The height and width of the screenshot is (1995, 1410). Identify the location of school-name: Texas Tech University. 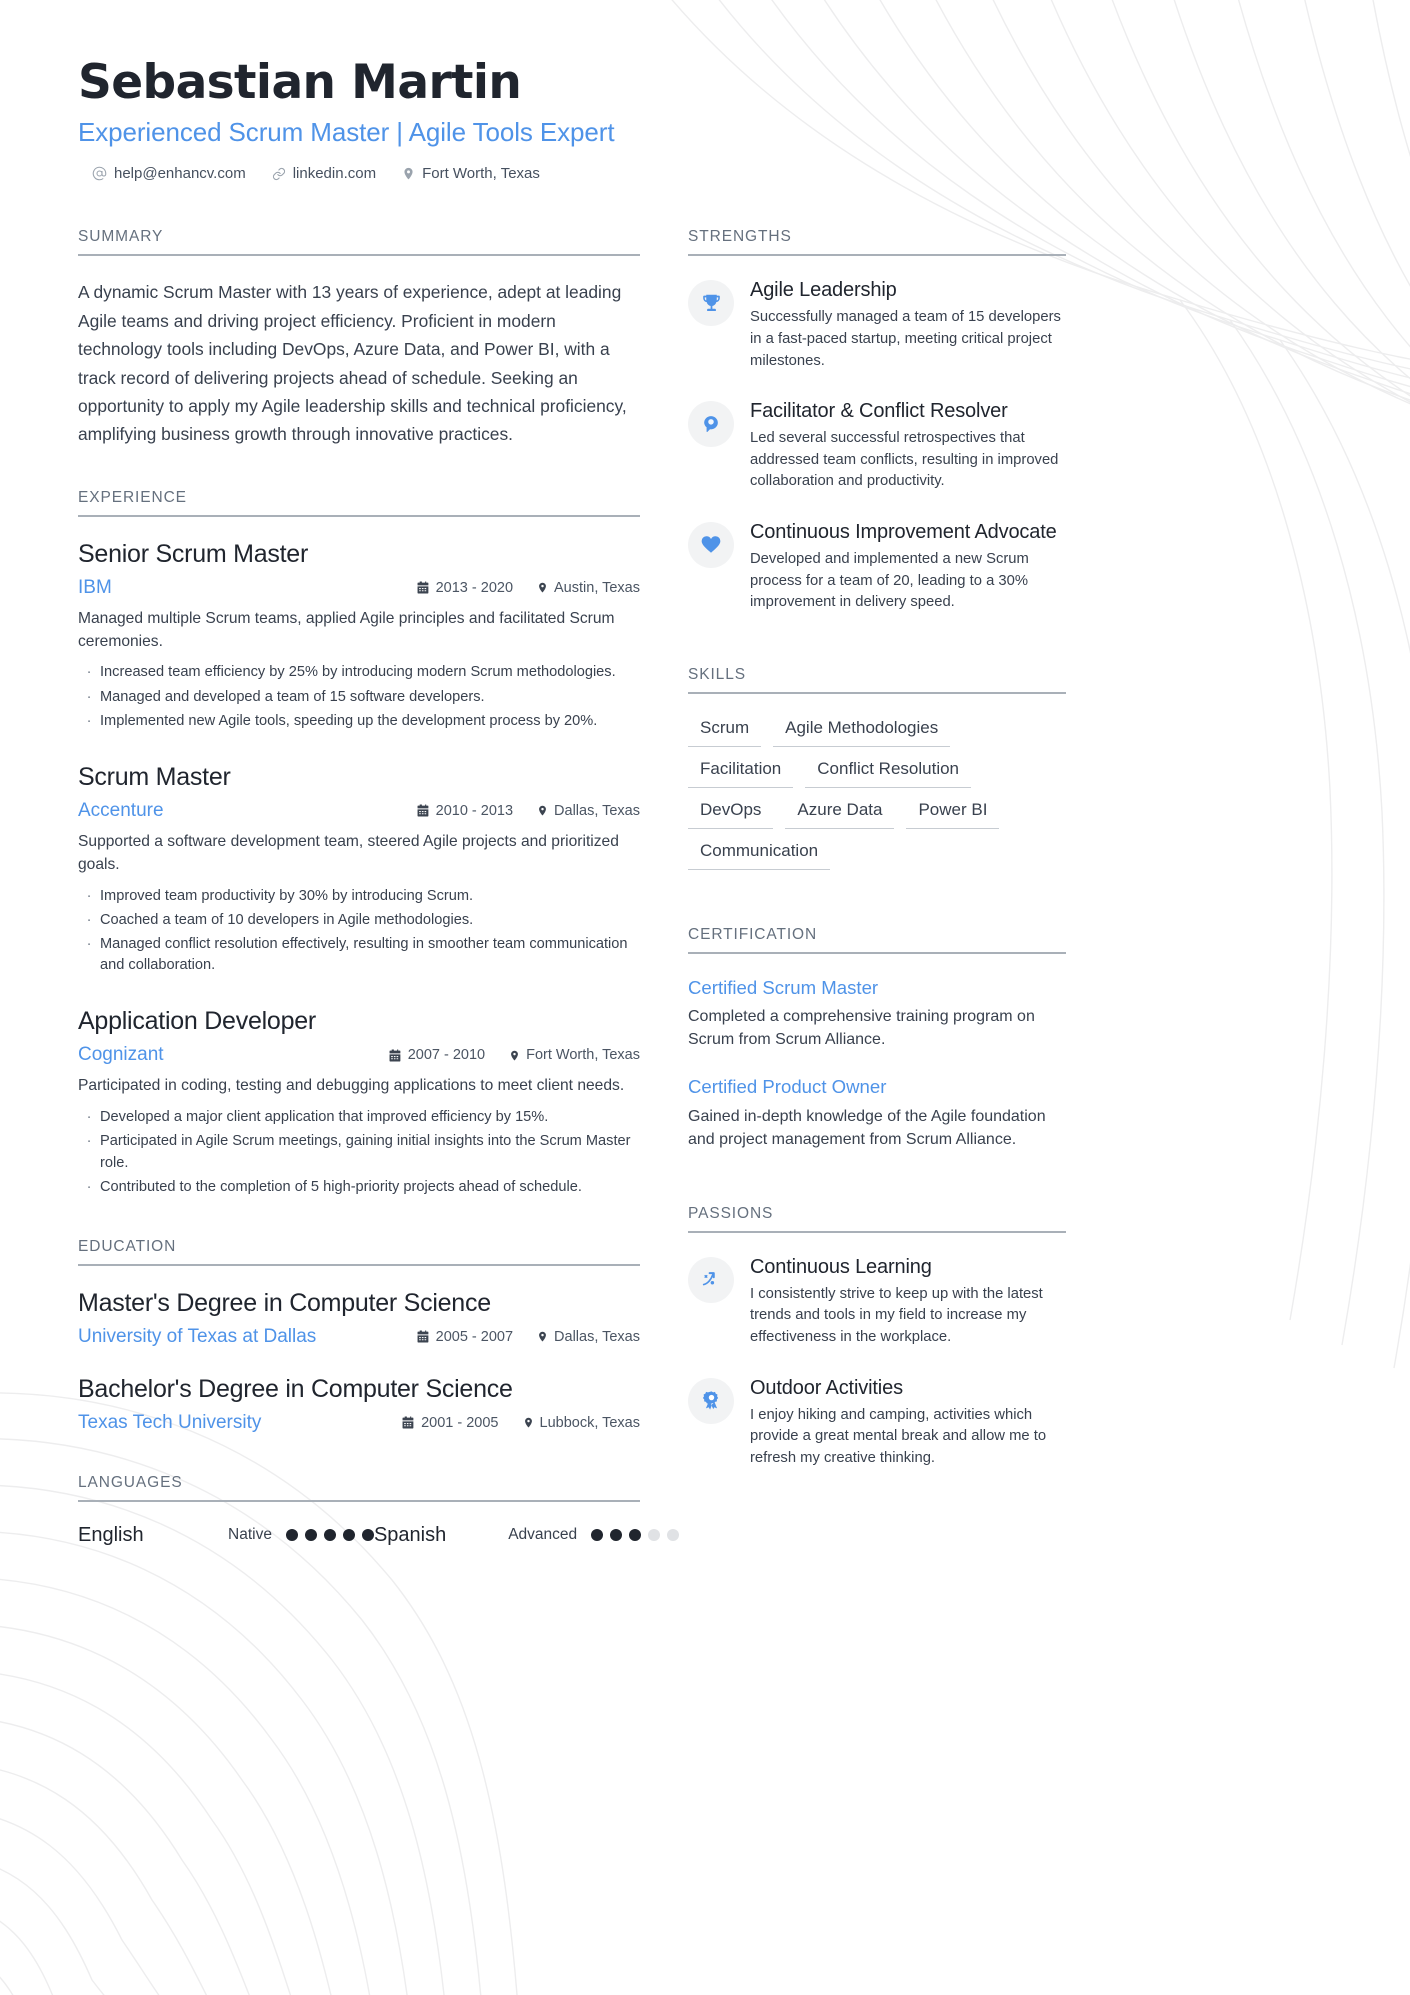
(169, 1423).